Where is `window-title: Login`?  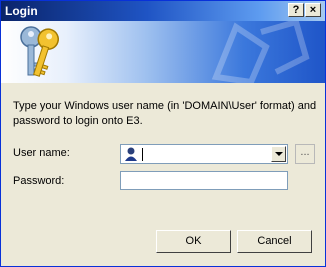 window-title: Login is located at coordinates (21, 11).